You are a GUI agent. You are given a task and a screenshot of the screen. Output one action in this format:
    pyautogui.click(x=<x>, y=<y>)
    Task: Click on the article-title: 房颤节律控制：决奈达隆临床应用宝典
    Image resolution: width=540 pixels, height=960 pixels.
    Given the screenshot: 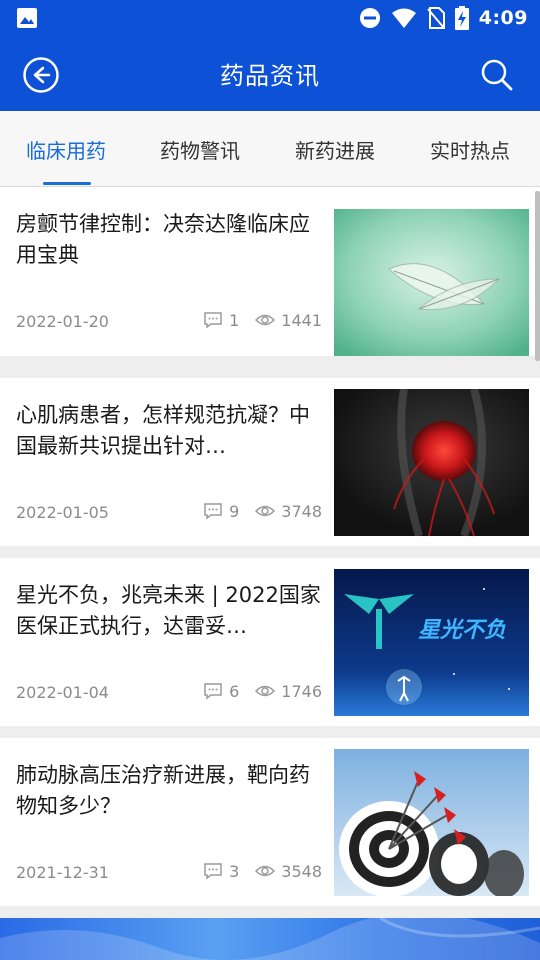 What is the action you would take?
    pyautogui.click(x=163, y=239)
    